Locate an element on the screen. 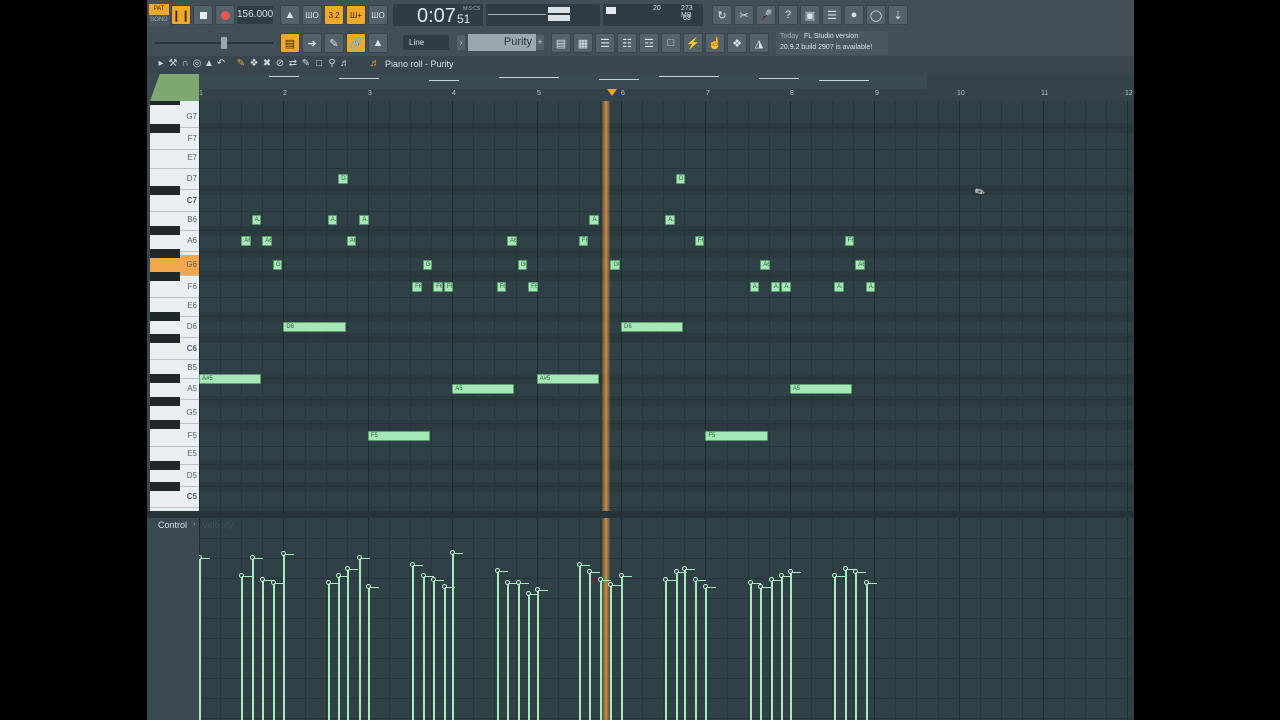 This screenshot has width=1280, height=720. mute-tool-icon: ⊘ is located at coordinates (280, 64).